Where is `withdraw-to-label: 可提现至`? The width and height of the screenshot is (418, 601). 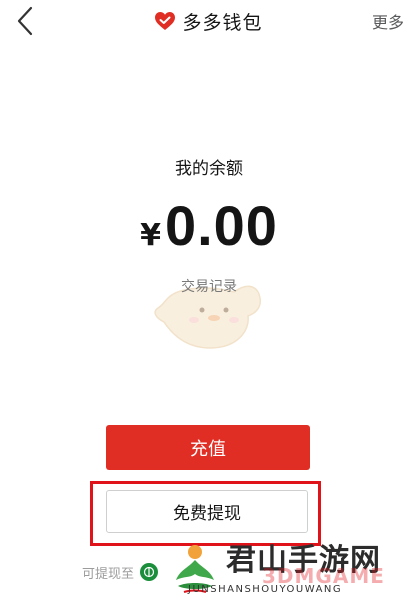
withdraw-to-label: 可提现至 is located at coordinates (108, 574).